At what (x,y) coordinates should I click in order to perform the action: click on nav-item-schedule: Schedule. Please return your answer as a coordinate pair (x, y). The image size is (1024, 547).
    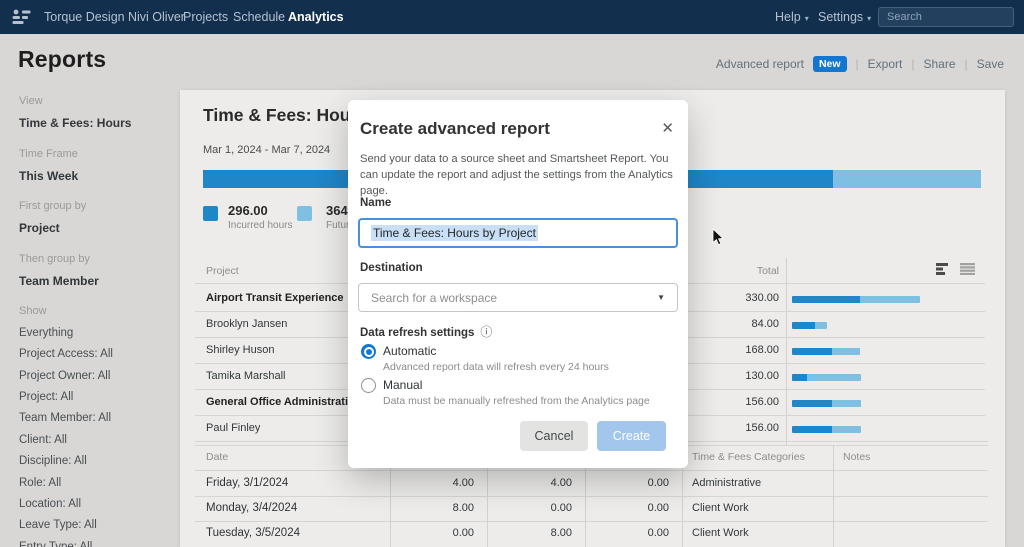
    Looking at the image, I should click on (259, 17).